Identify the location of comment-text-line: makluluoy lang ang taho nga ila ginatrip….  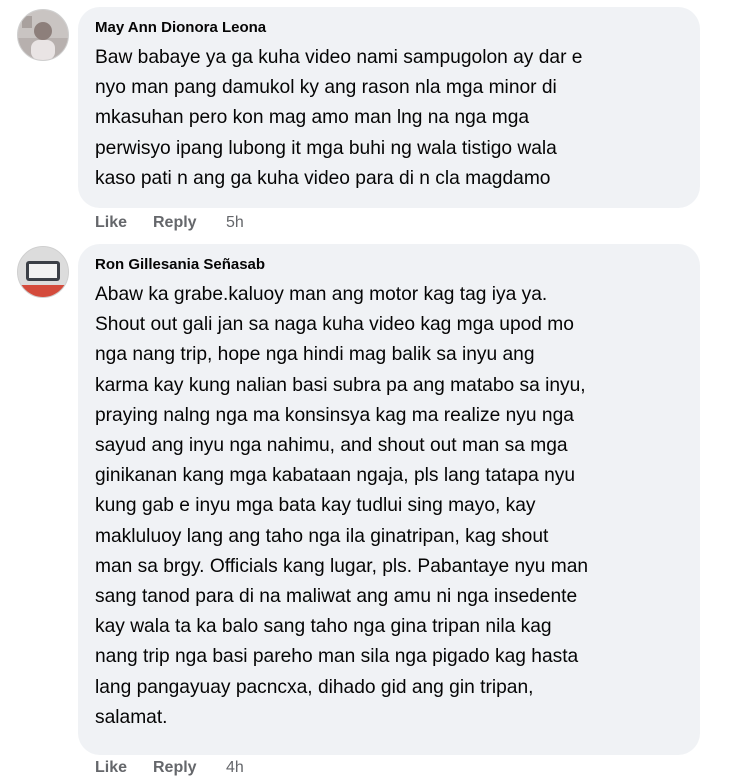
(322, 536).